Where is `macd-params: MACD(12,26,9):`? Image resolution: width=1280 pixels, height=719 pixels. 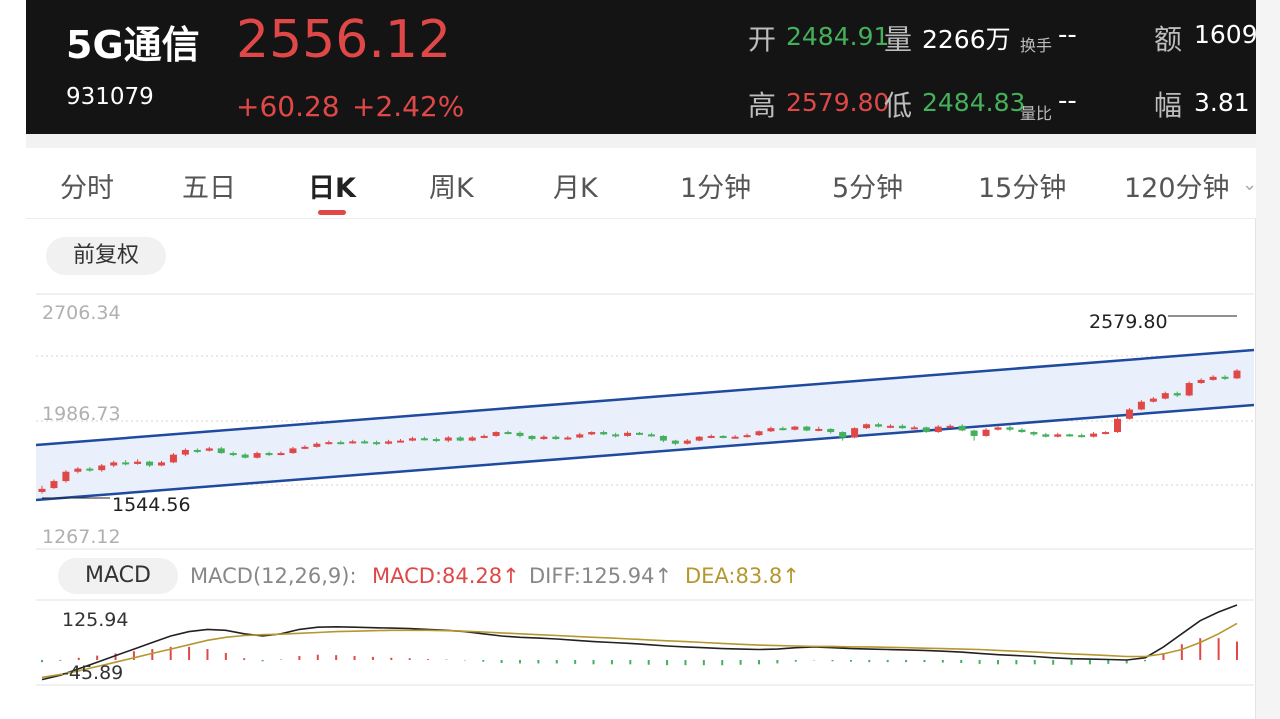 macd-params: MACD(12,26,9): is located at coordinates (273, 576).